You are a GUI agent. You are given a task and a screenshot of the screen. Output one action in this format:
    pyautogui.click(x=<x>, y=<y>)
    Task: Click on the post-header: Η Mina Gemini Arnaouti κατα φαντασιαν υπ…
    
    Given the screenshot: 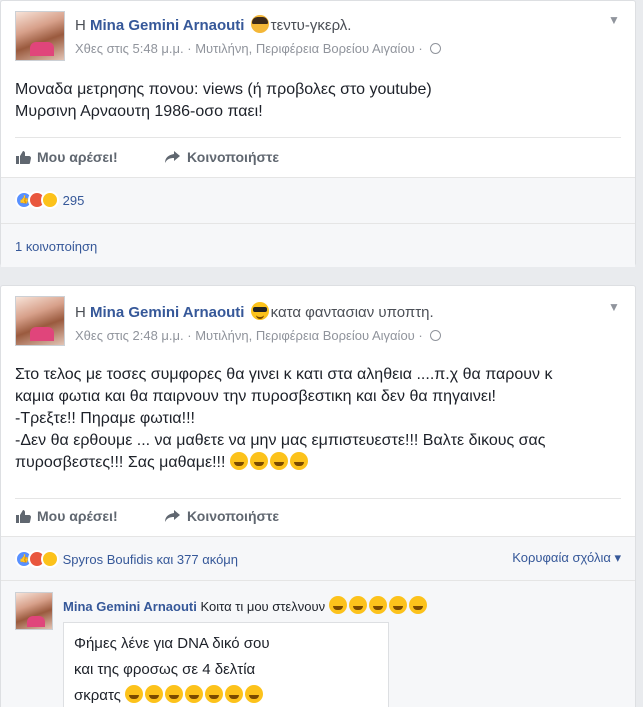 What is the action you would take?
    pyautogui.click(x=254, y=311)
    